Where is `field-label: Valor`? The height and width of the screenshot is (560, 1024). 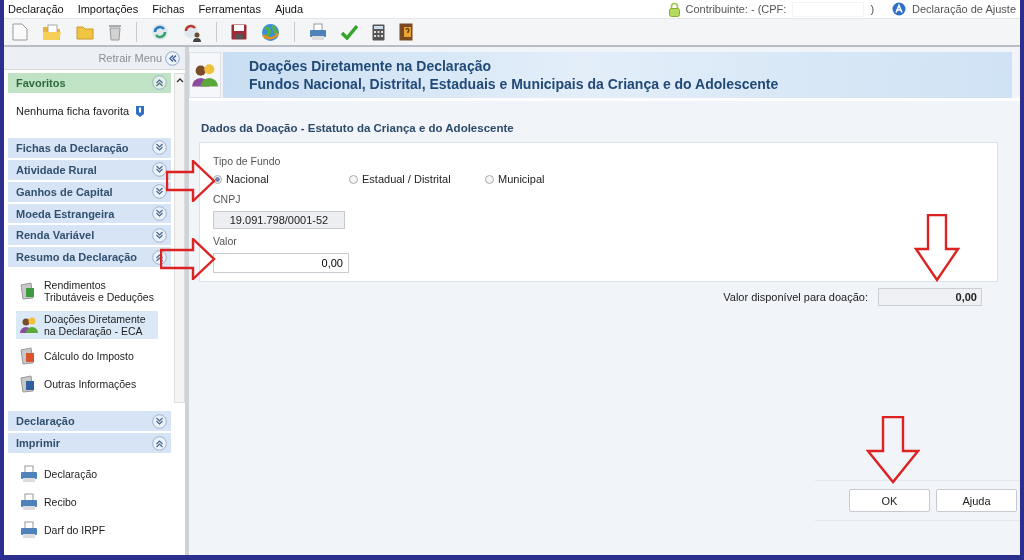
field-label: Valor is located at coordinates (225, 241).